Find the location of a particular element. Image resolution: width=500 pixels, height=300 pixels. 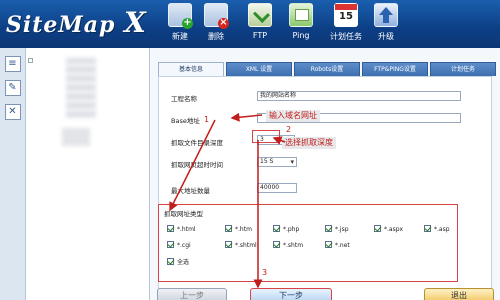

blurred-tree-item is located at coordinates (76, 137).